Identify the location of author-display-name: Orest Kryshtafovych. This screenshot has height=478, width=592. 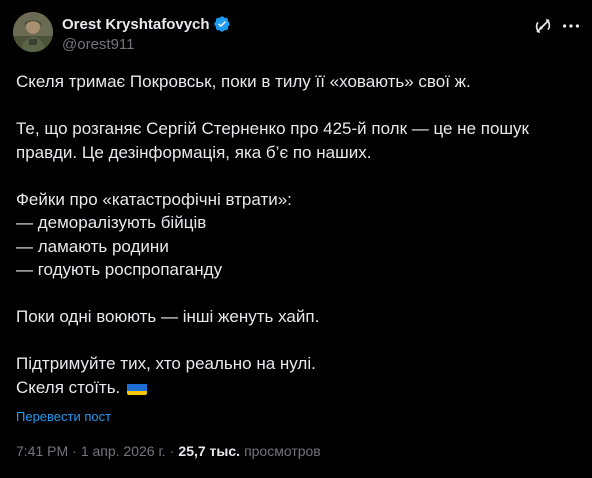
(136, 24).